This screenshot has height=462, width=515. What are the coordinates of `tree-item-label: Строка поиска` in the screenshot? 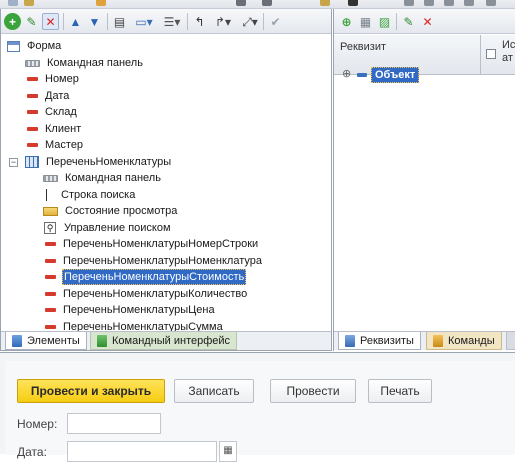 It's located at (98, 195).